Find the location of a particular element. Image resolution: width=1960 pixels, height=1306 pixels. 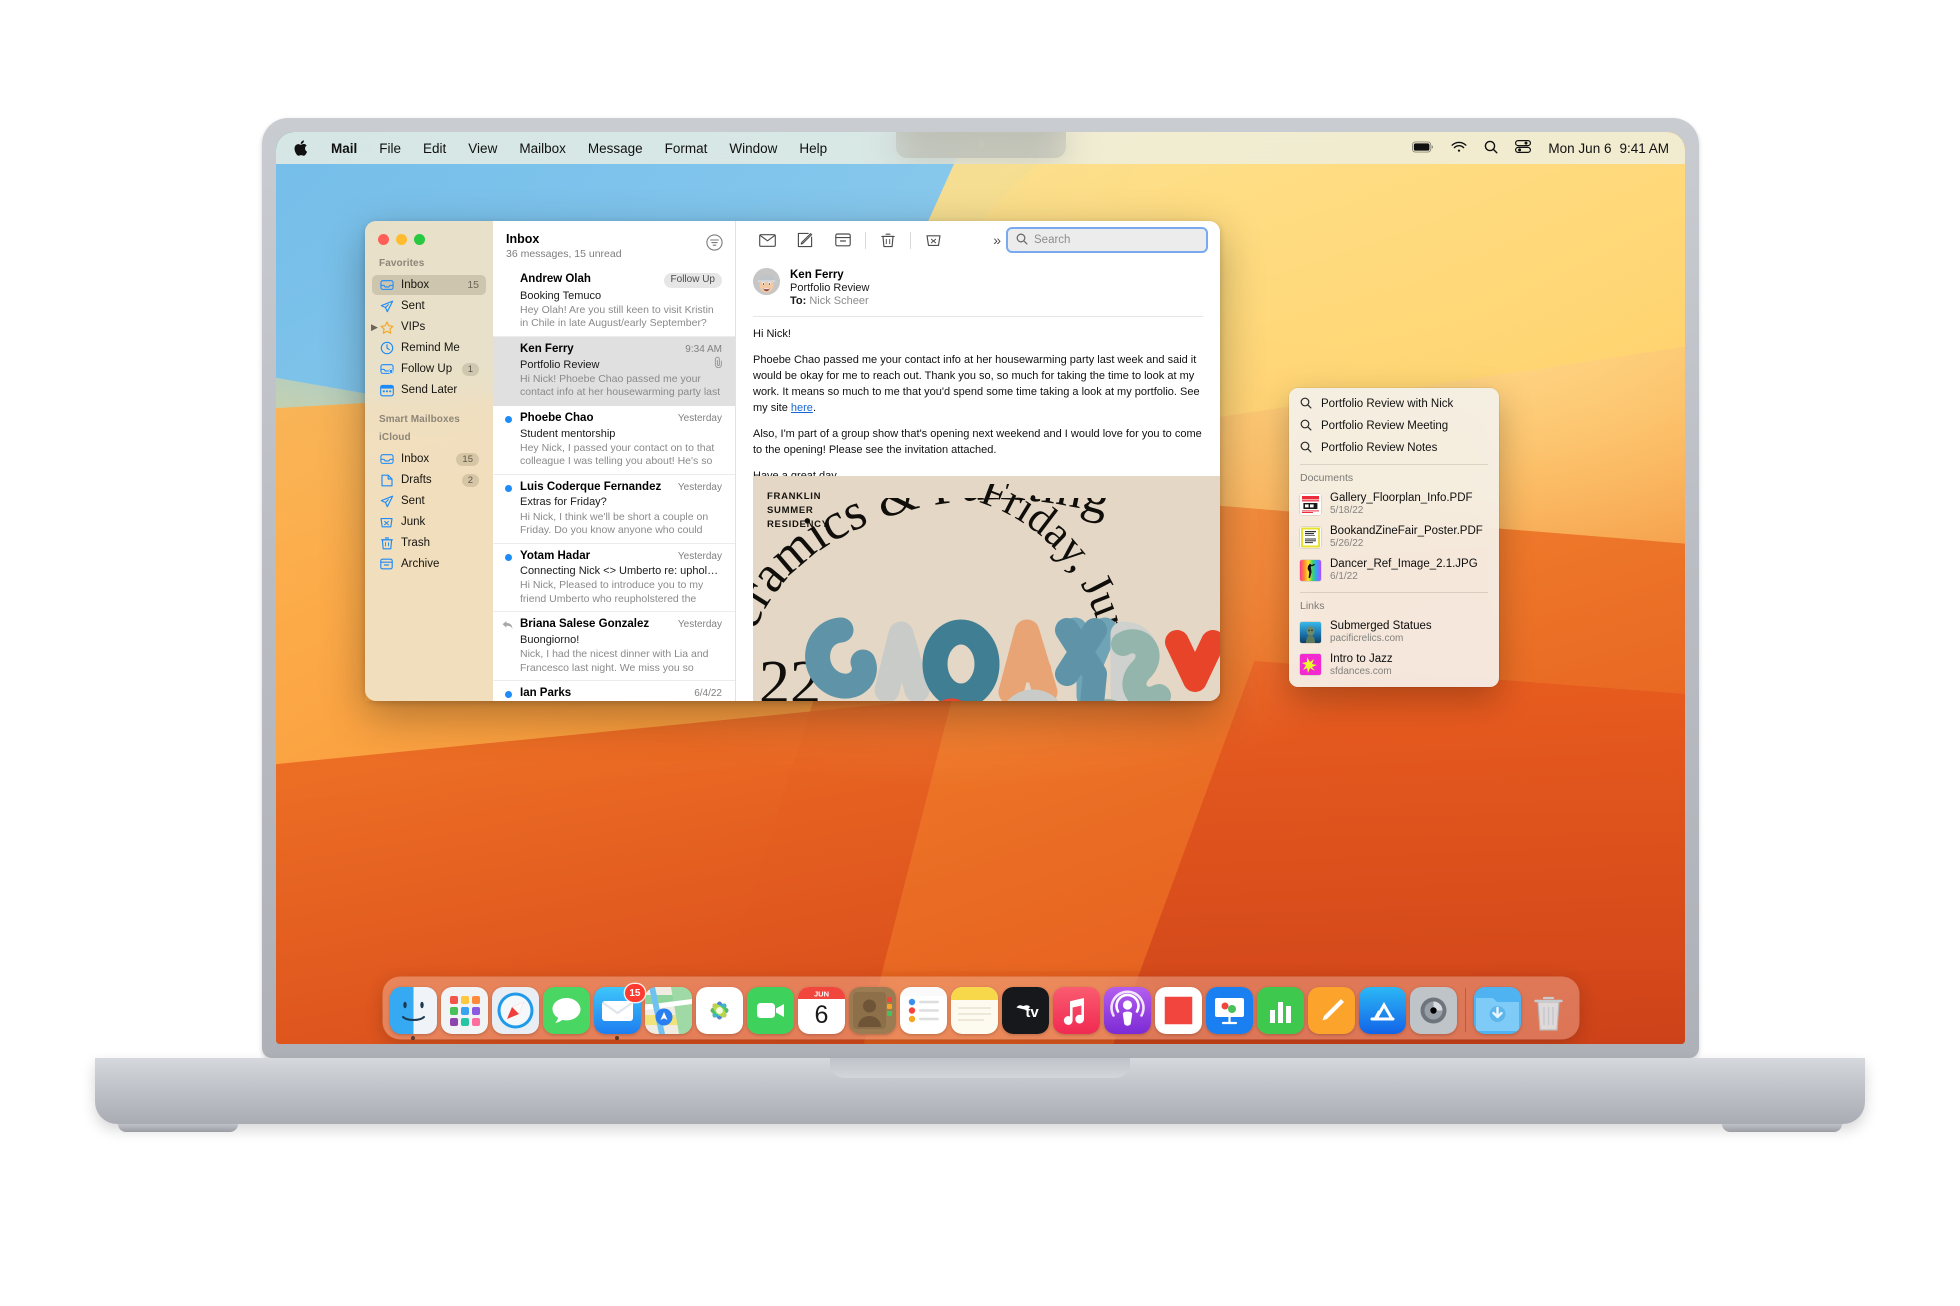

news-icon is located at coordinates (1178, 1010).